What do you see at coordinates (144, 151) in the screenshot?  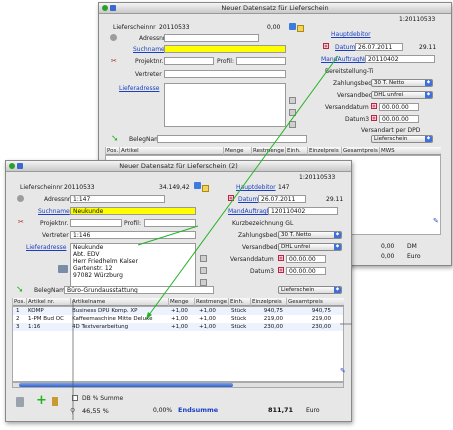 I see `back-col-artikel: Artikel` at bounding box center [144, 151].